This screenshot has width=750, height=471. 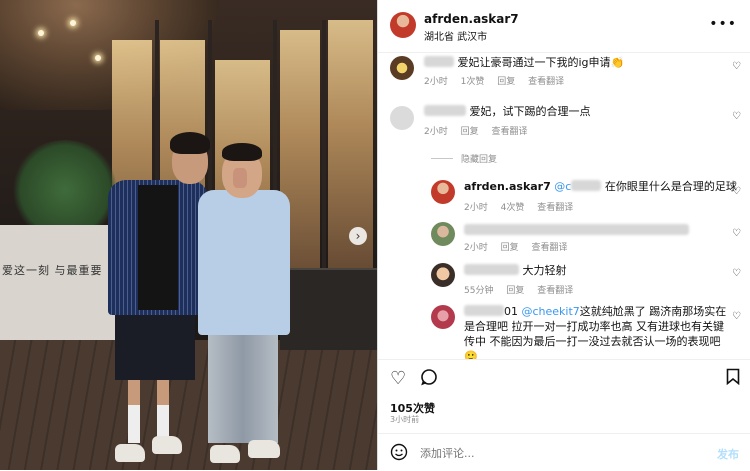 What do you see at coordinates (653, 311) in the screenshot?
I see `reply-body: 这就纯尬黑了 踢济南那场实在` at bounding box center [653, 311].